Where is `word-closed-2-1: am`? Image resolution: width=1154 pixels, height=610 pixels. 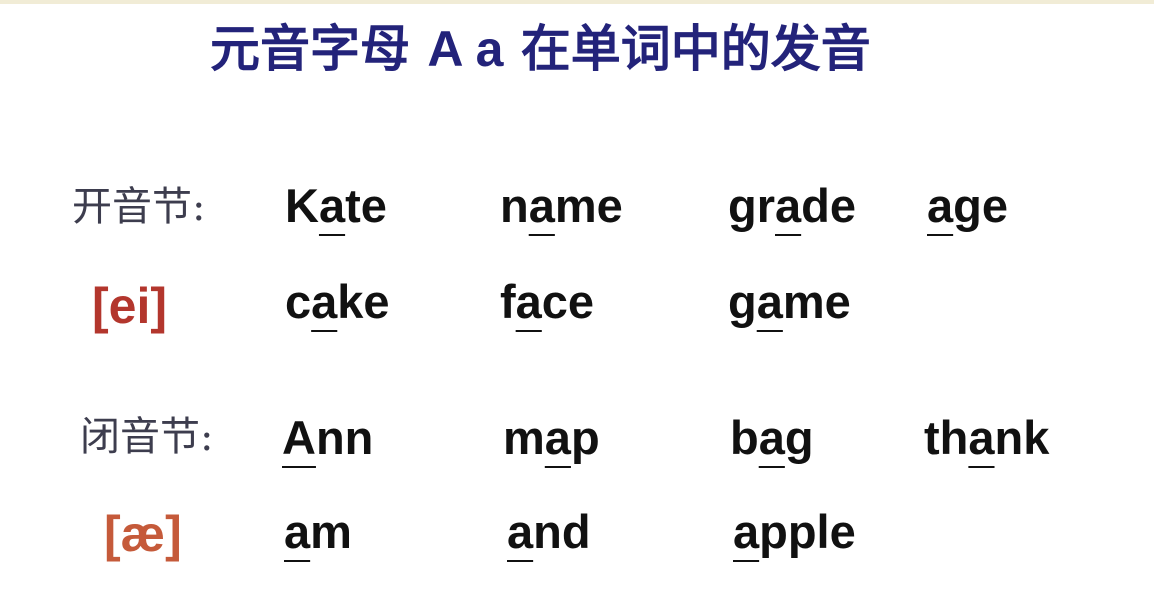
word-closed-2-1: am is located at coordinates (318, 531).